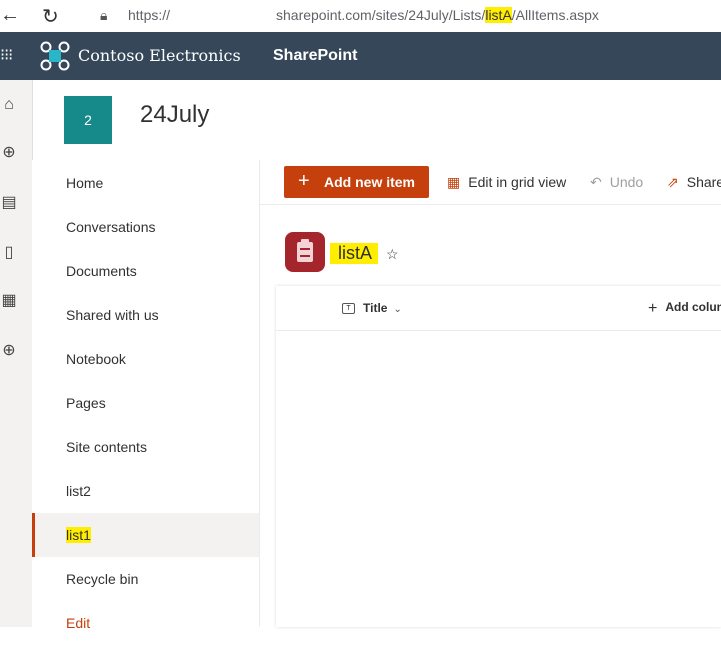 The image size is (721, 645). Describe the element at coordinates (145, 359) in the screenshot. I see `nav-item-notebook: Notebook` at that location.